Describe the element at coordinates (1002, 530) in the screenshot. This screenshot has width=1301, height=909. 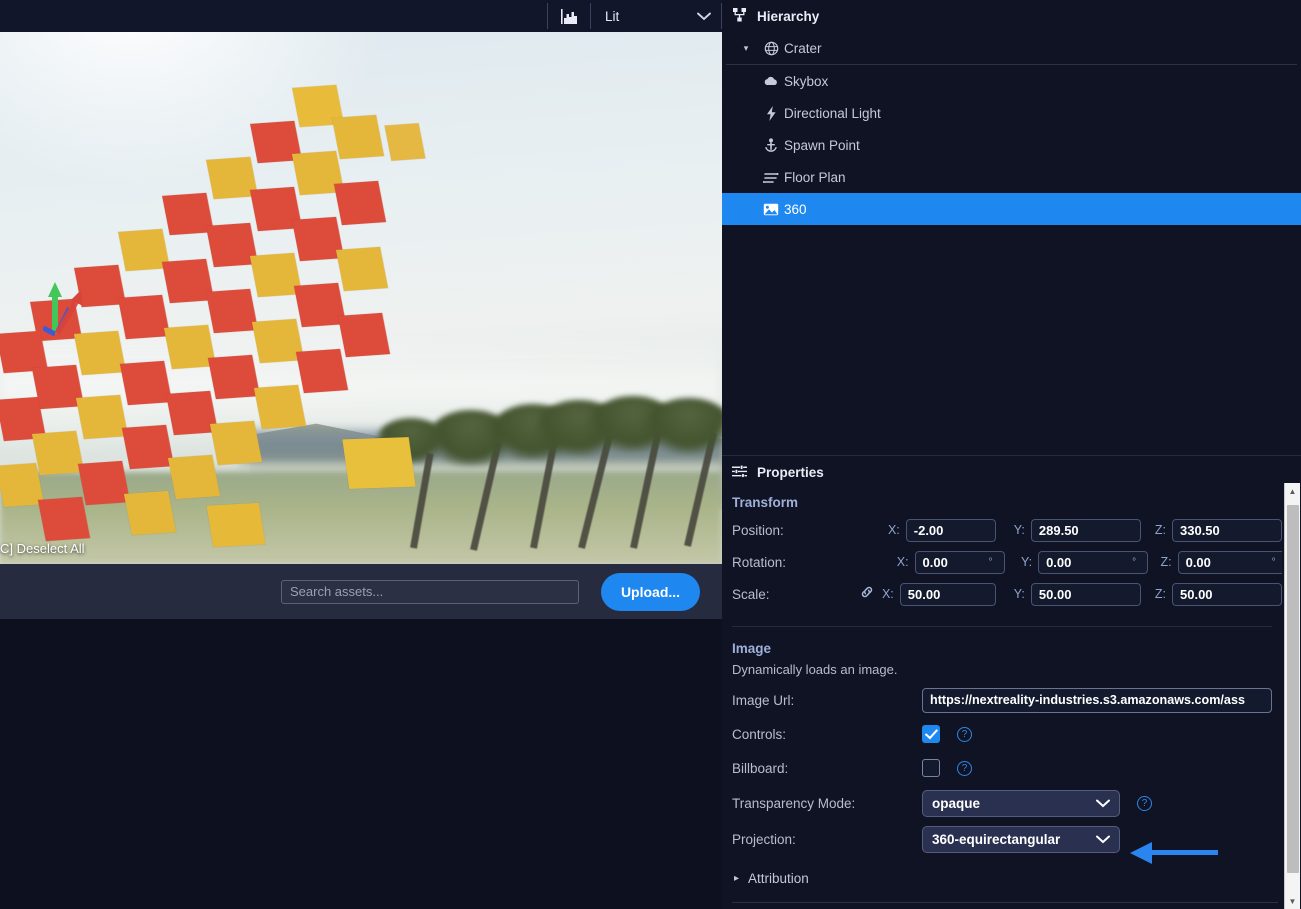
I see `position-row: Position: X: Y: Z:` at that location.